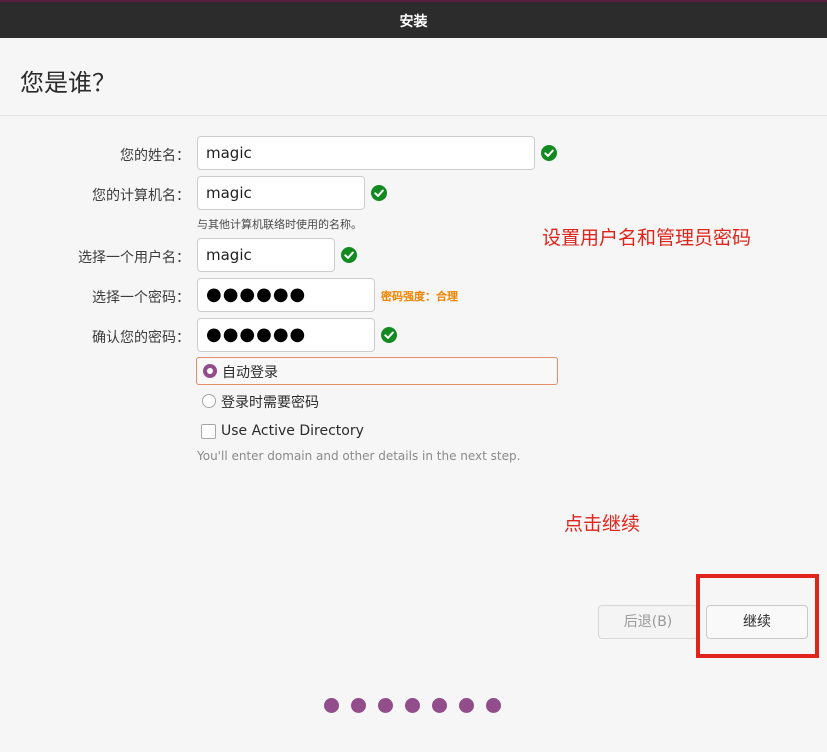 The height and width of the screenshot is (752, 827). Describe the element at coordinates (281, 193) in the screenshot. I see `computer-name-input: magic` at that location.